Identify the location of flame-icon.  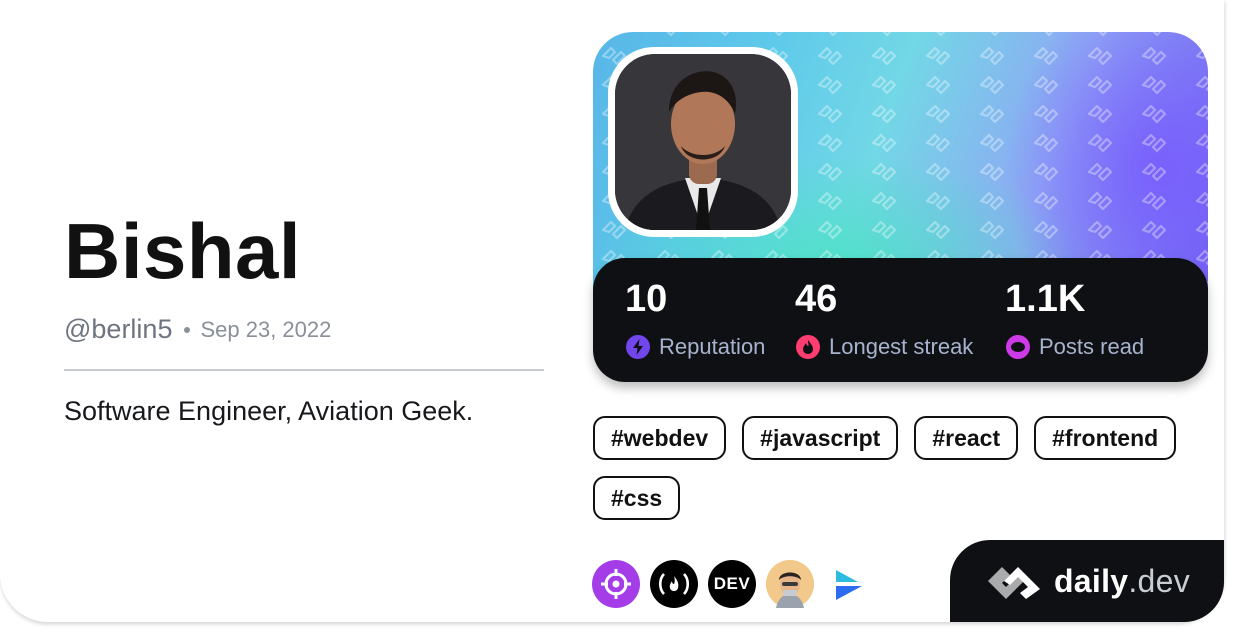
(808, 347).